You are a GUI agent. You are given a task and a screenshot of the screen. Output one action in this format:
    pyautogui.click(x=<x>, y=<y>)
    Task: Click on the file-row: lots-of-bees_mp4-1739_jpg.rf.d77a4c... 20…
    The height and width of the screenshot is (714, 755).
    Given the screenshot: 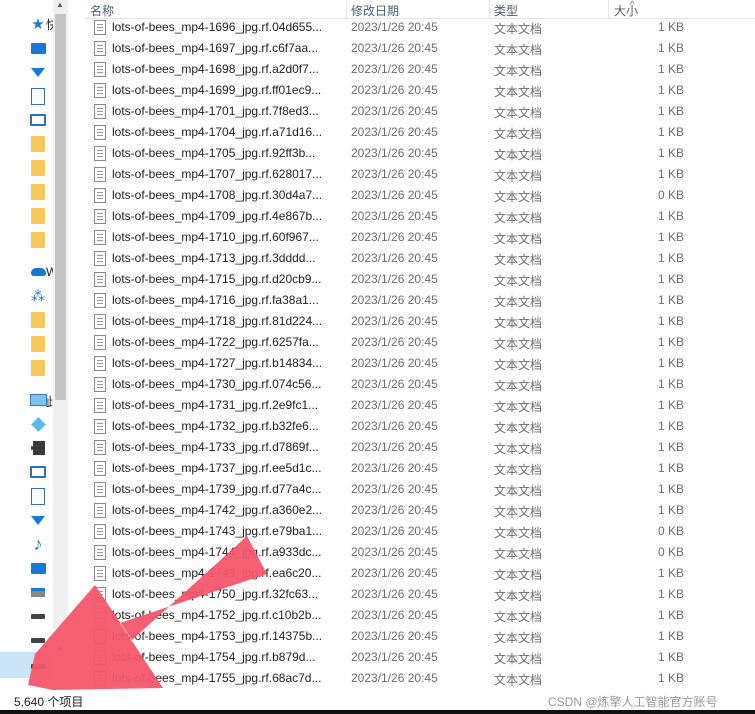 What is the action you would take?
    pyautogui.click(x=419, y=489)
    